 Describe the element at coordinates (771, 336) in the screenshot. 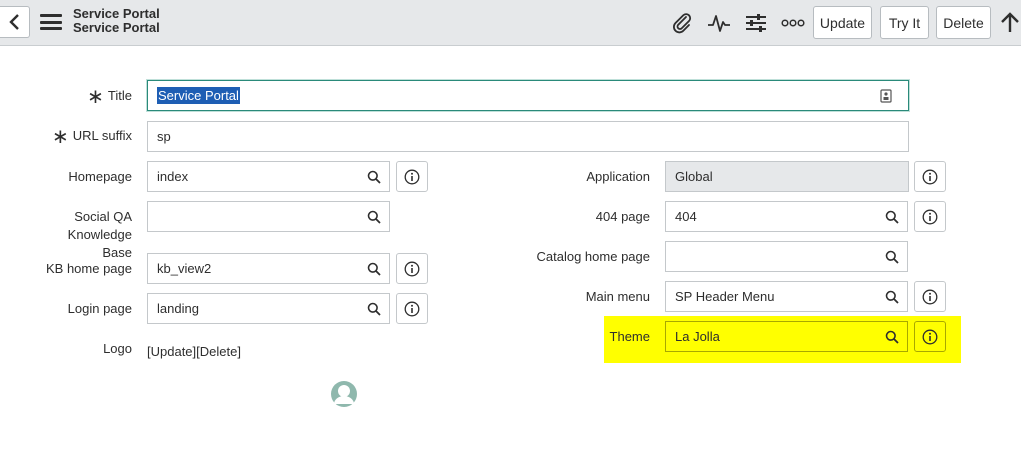

I see `theme-input: La Jolla` at that location.